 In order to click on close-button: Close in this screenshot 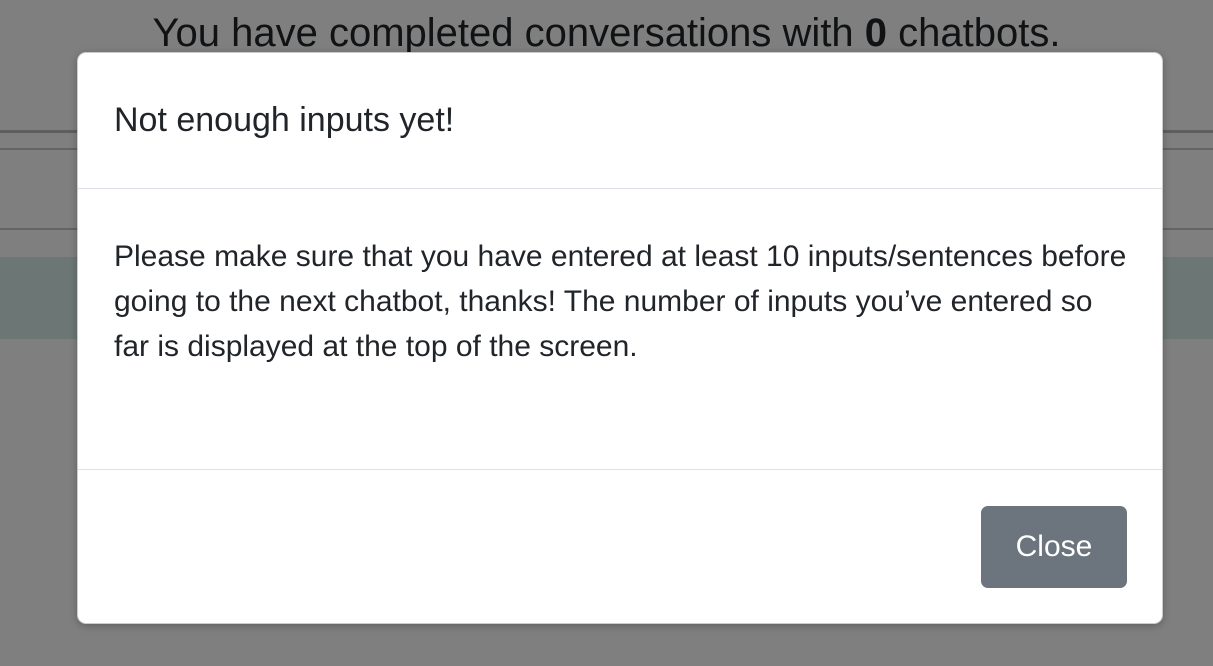, I will do `click(1054, 547)`.